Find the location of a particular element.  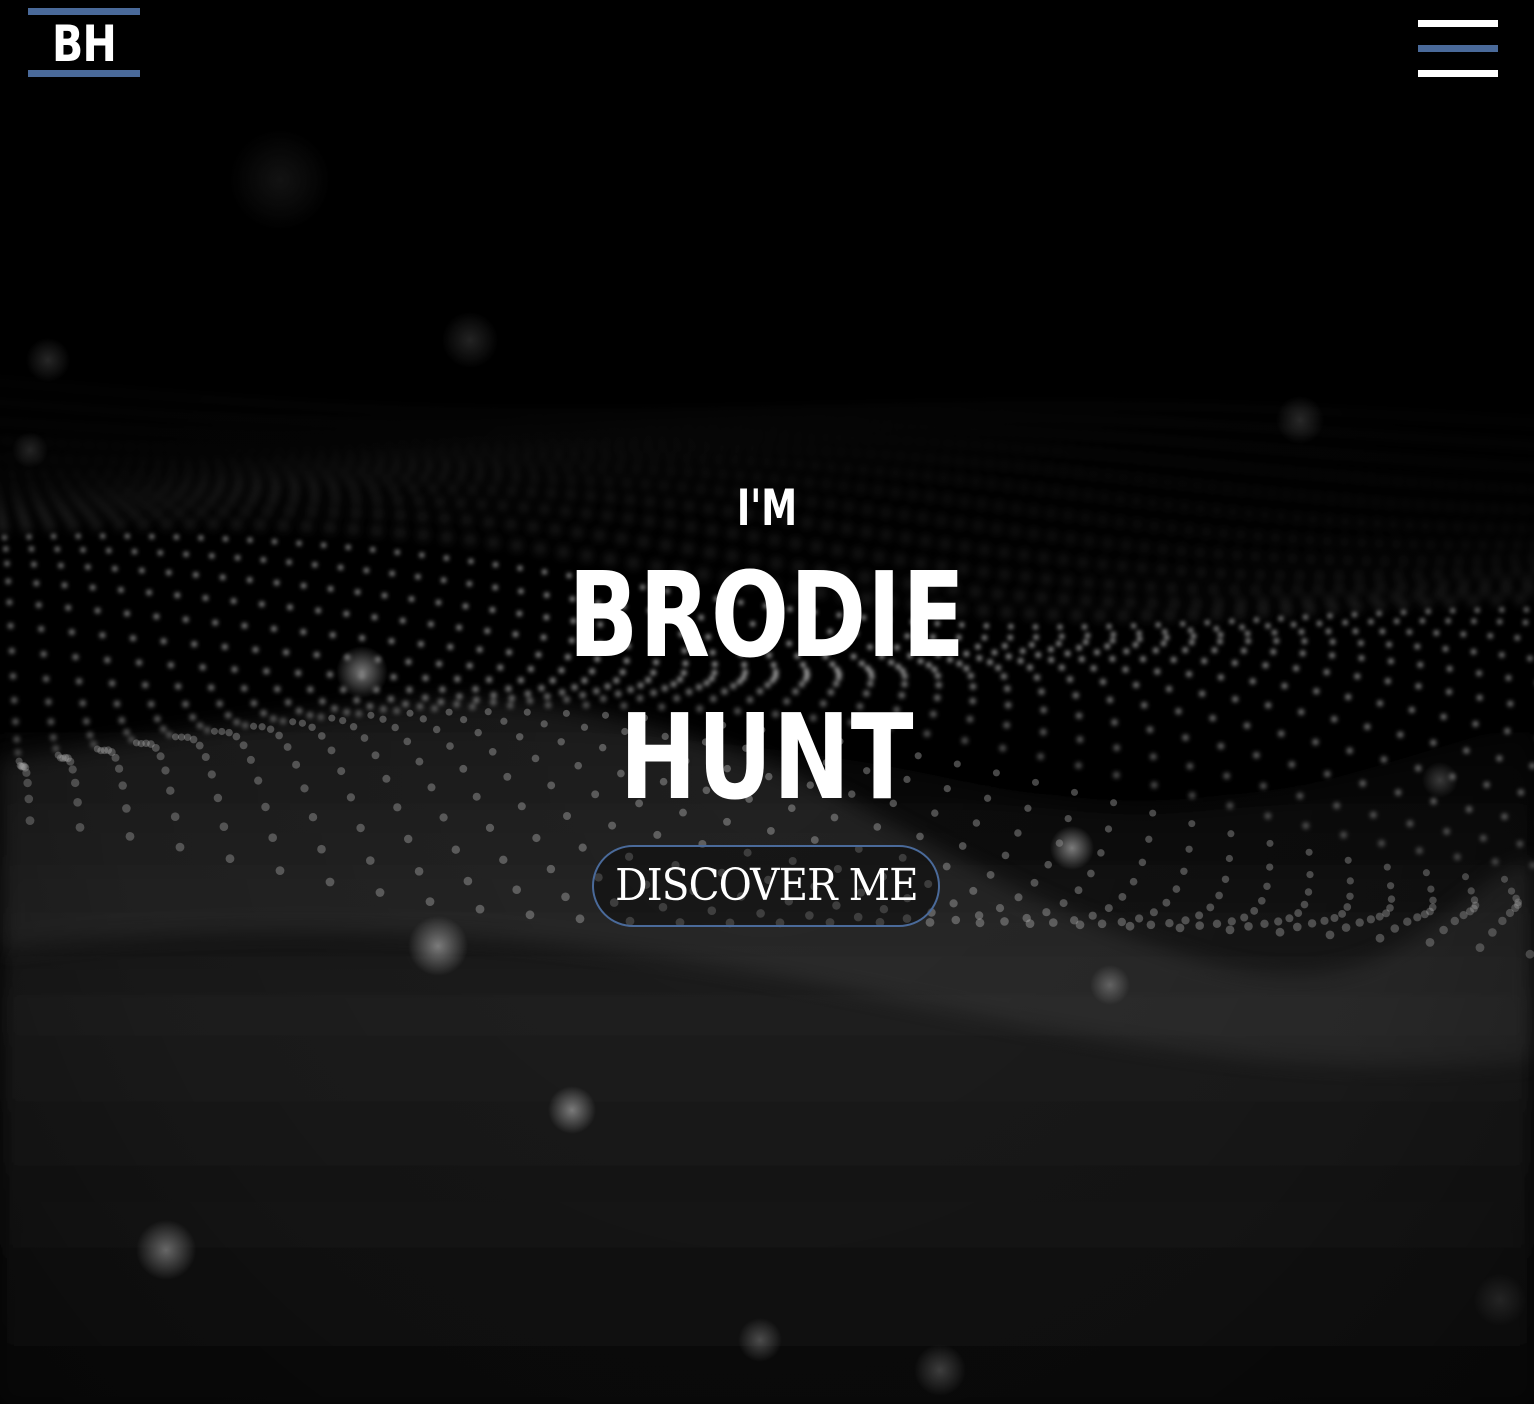

hero-intro: I'M is located at coordinates (767, 508).